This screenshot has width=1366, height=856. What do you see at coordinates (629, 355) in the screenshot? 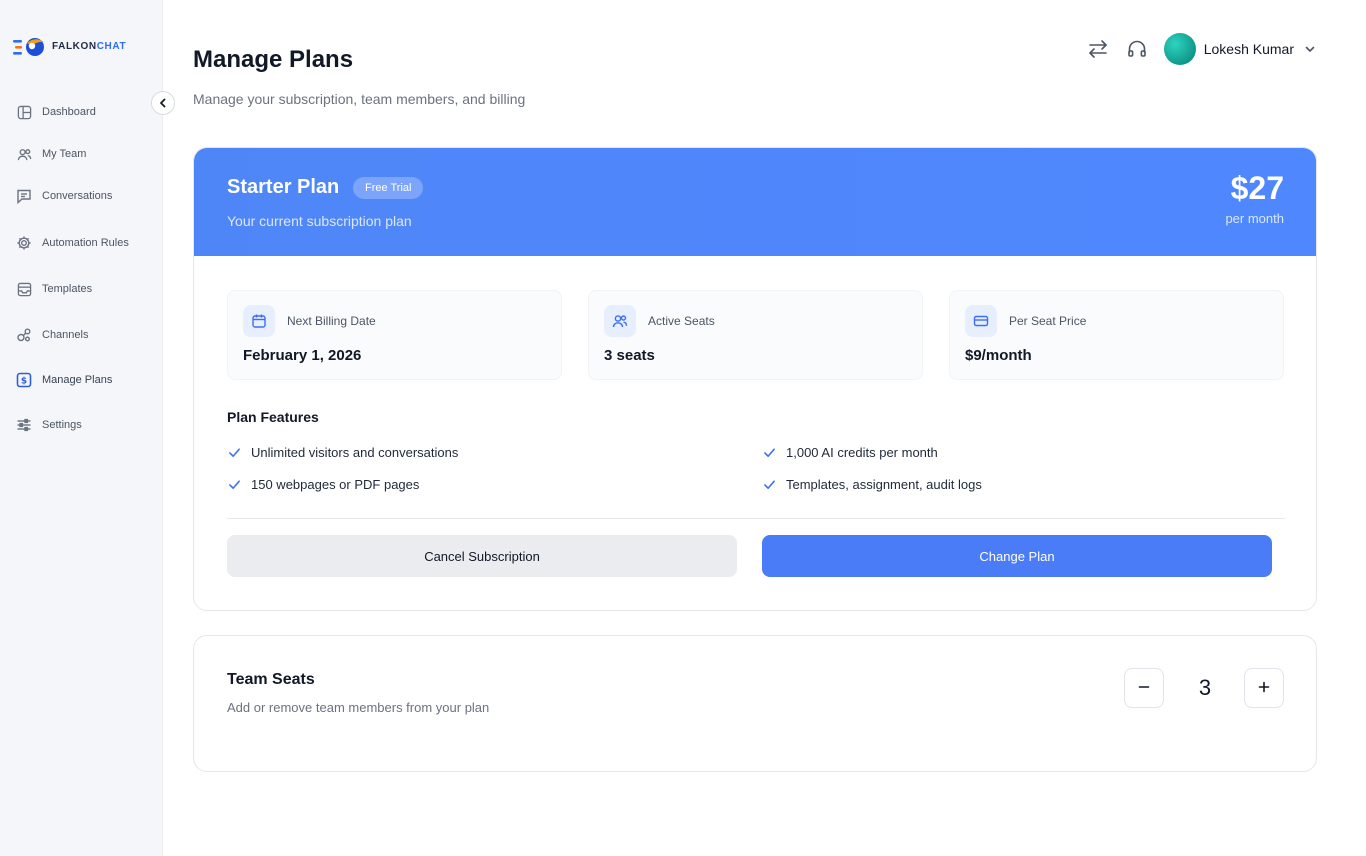
I see `stat-value: 3 seats` at bounding box center [629, 355].